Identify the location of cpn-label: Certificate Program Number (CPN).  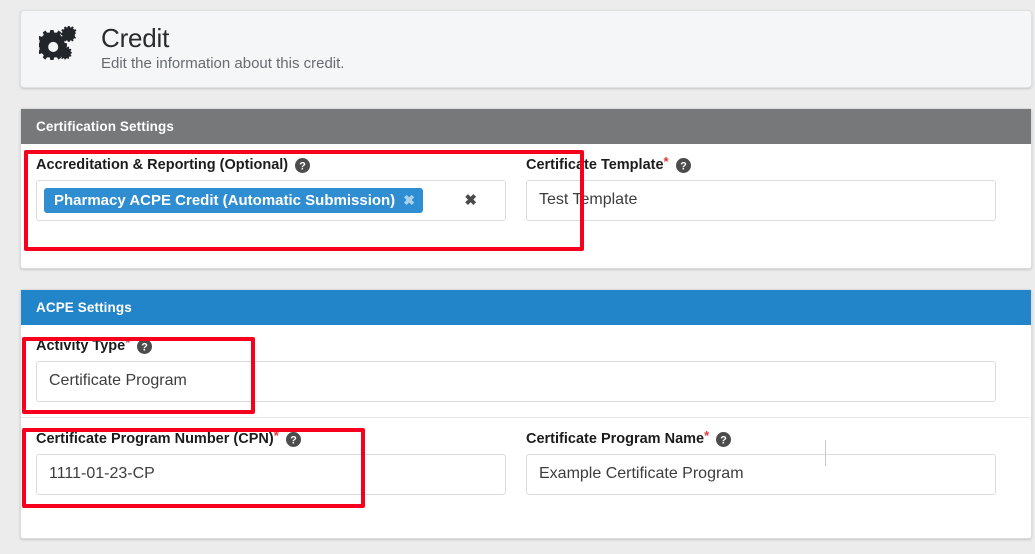
(155, 438).